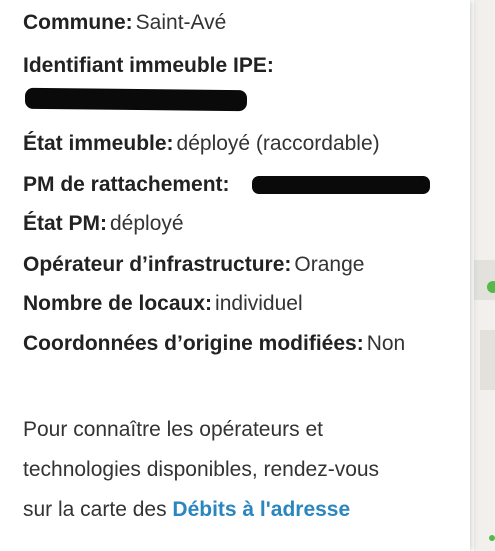  I want to click on redacted-pm-value, so click(341, 185).